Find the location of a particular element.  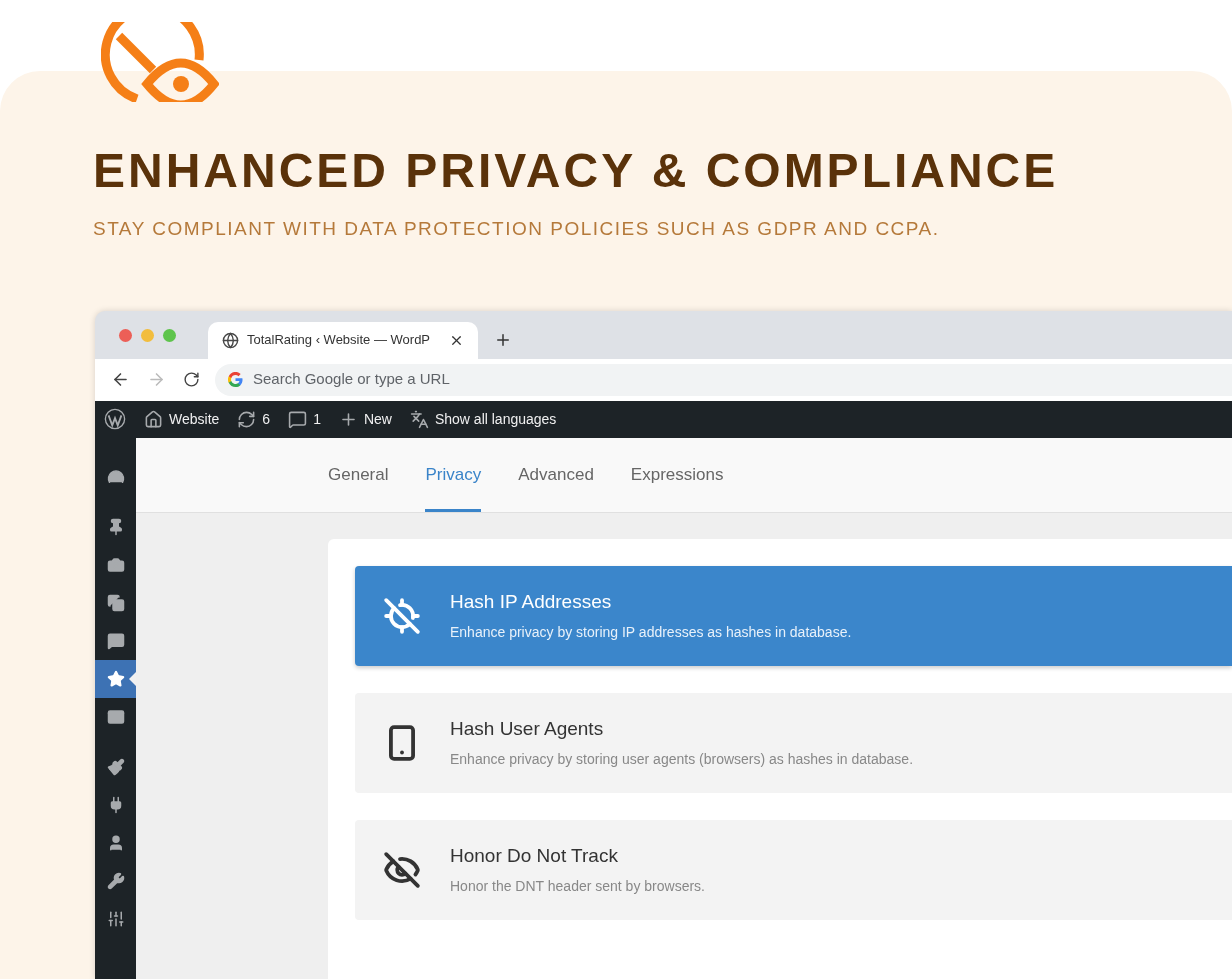

option-title: Hash IP Addresses is located at coordinates (531, 602).